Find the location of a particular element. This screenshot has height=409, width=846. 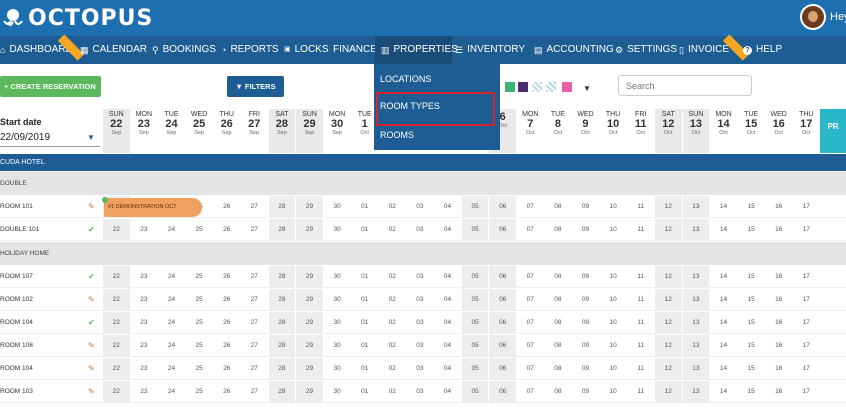

calendar-cell: 06 is located at coordinates (502, 392).